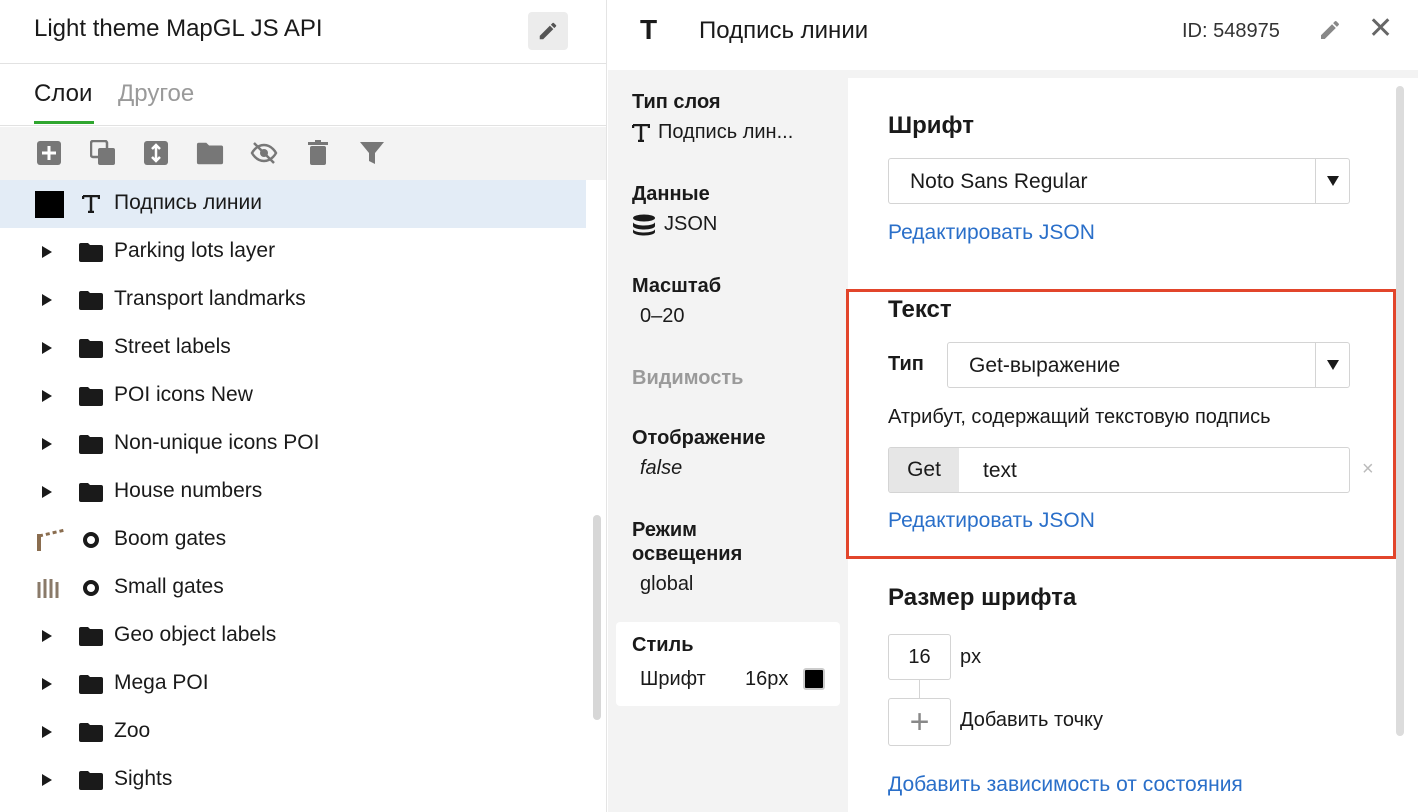  Describe the element at coordinates (691, 224) in the screenshot. I see `data-source-value: JSON` at that location.